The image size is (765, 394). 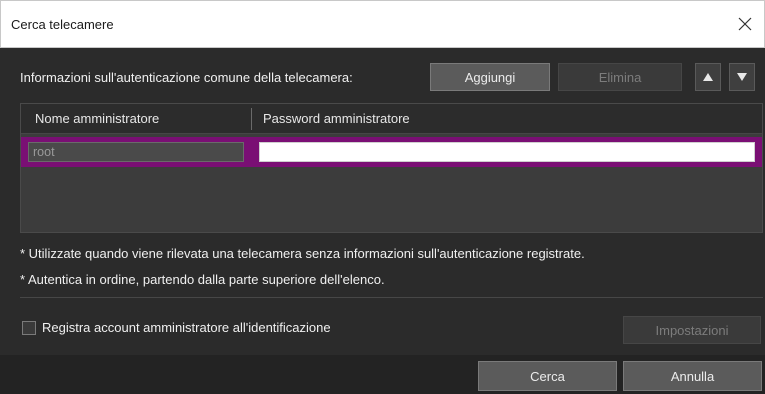 What do you see at coordinates (136, 152) in the screenshot?
I see `admin-name-field: root` at bounding box center [136, 152].